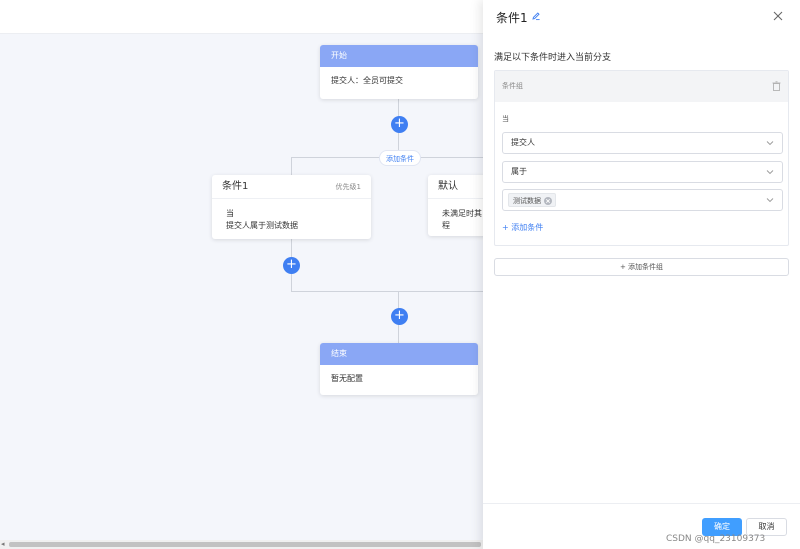  What do you see at coordinates (399, 354) in the screenshot?
I see `end-node-title: 结束` at bounding box center [399, 354].